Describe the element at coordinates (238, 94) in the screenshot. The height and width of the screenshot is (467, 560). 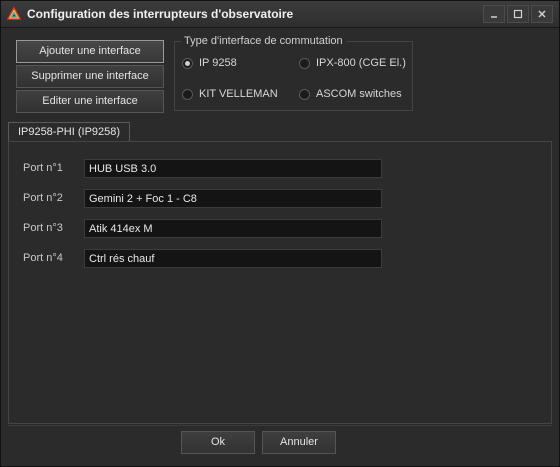
I see `radio-label: KIT VELLEMAN` at that location.